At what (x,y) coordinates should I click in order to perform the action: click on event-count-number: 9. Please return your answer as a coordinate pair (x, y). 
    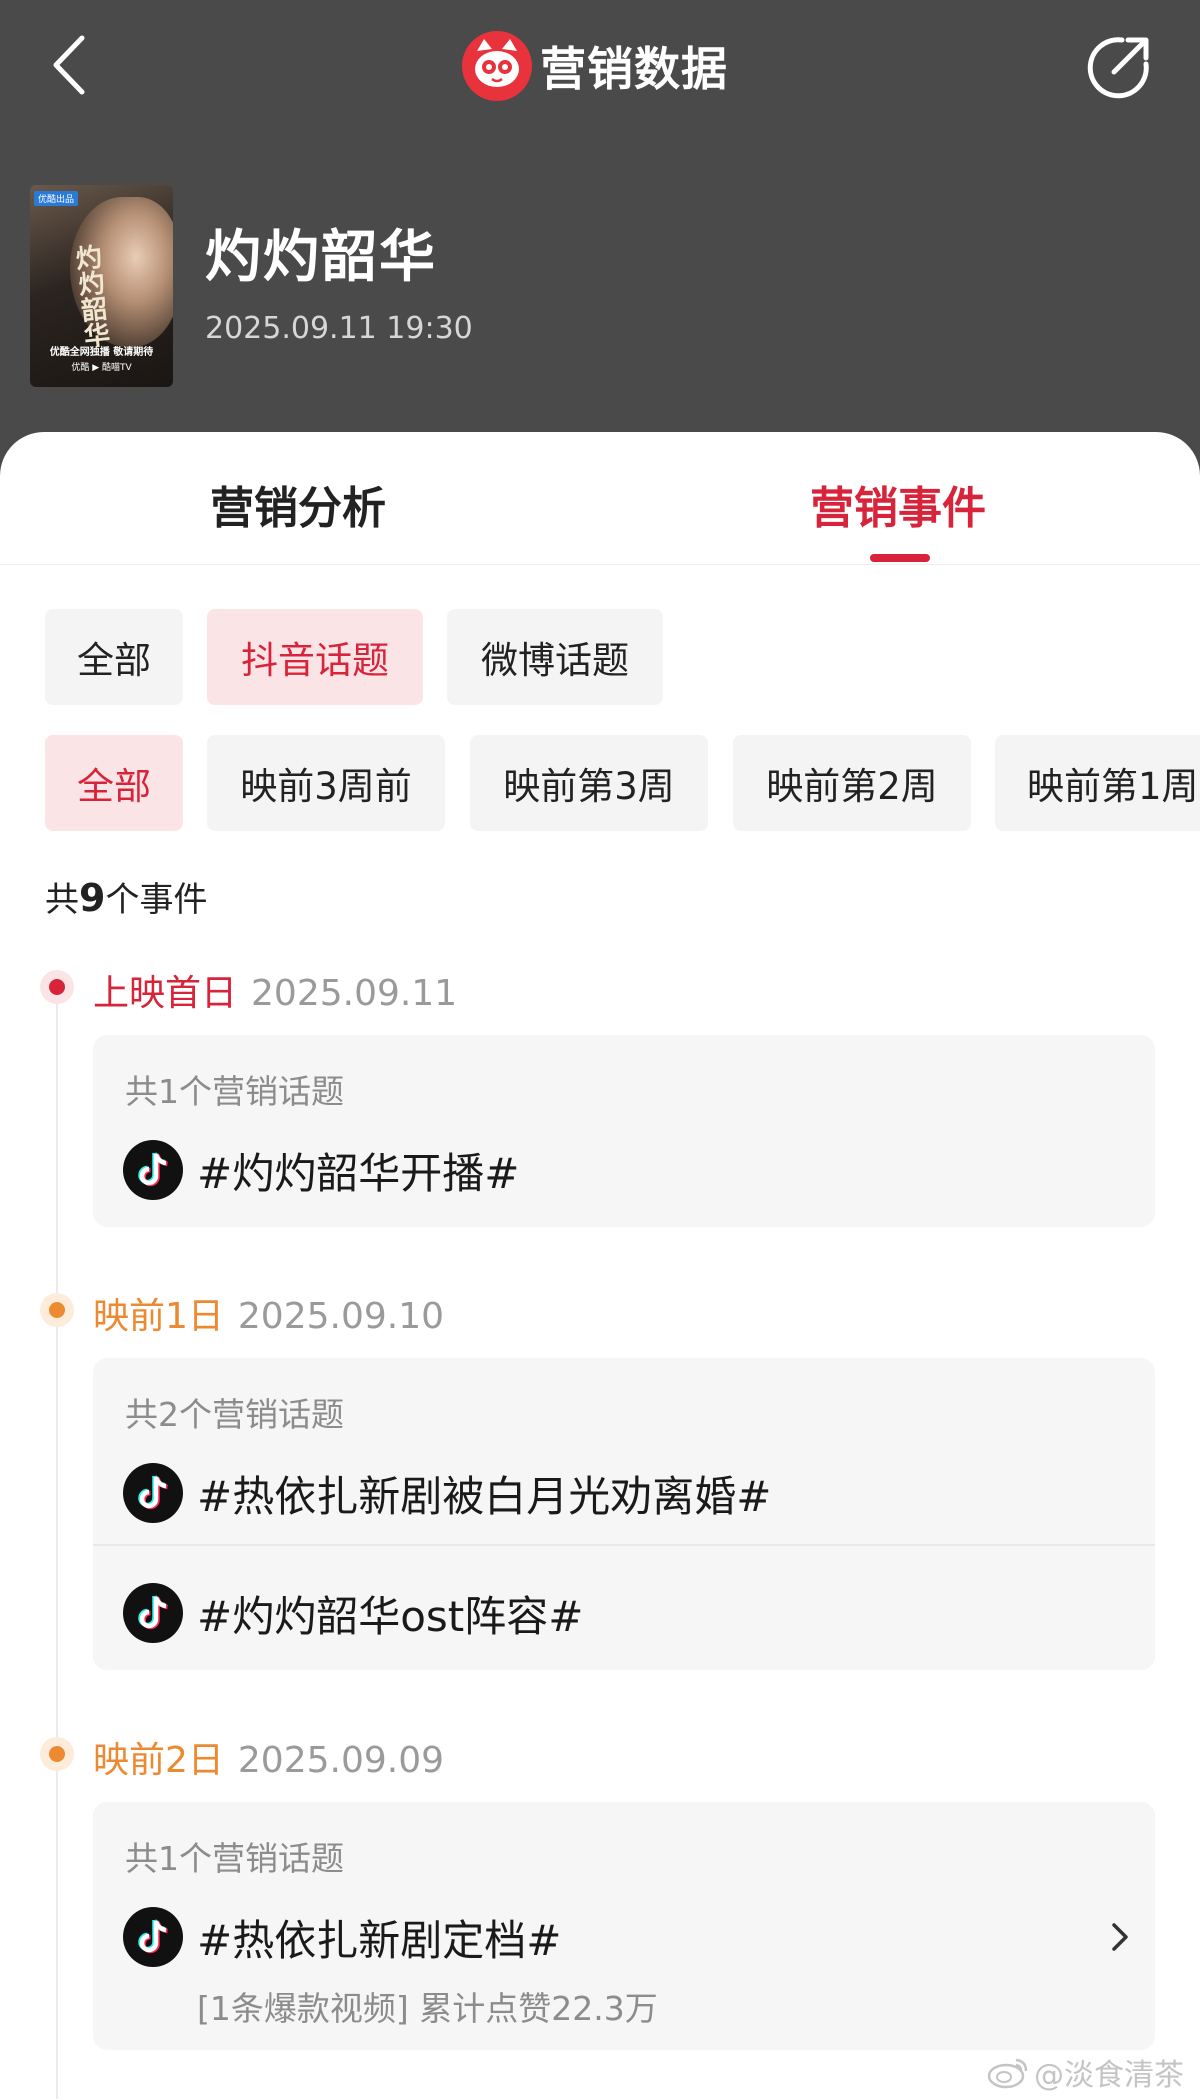
    Looking at the image, I should click on (92, 898).